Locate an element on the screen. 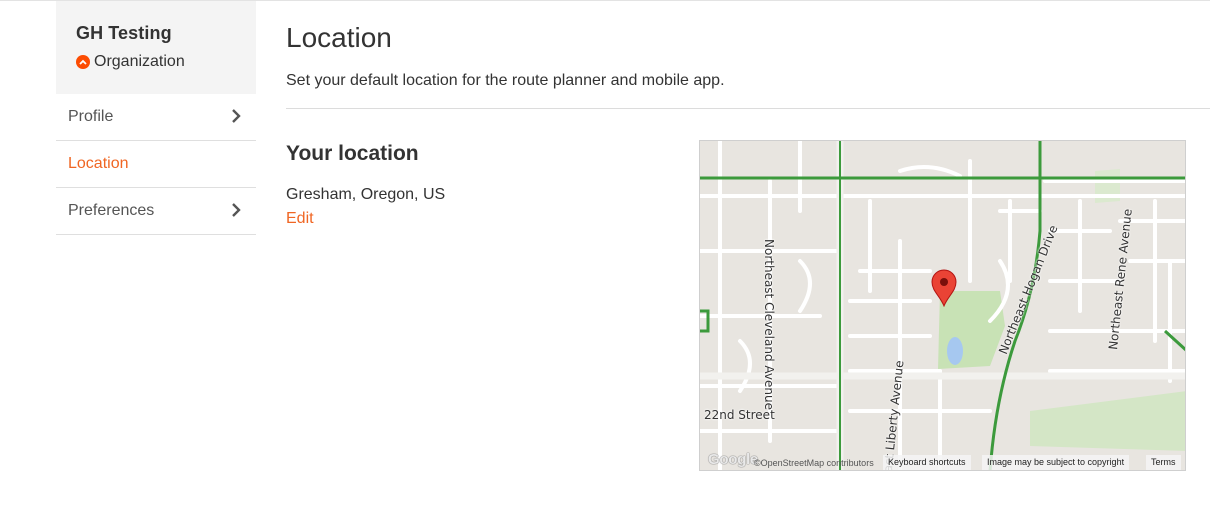  sidebar-item-location: Location is located at coordinates (156, 164).